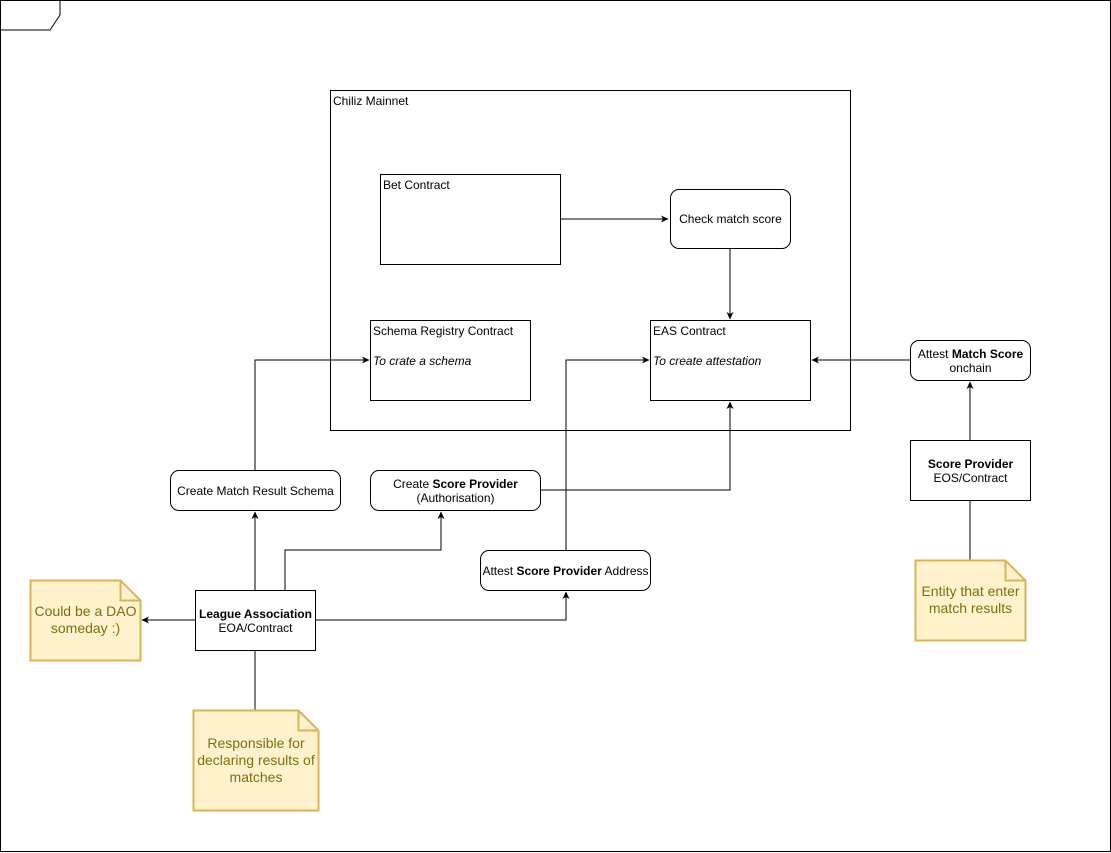 The width and height of the screenshot is (1111, 853). What do you see at coordinates (499, 570) in the screenshot?
I see `attest-address-prefix: Attest` at bounding box center [499, 570].